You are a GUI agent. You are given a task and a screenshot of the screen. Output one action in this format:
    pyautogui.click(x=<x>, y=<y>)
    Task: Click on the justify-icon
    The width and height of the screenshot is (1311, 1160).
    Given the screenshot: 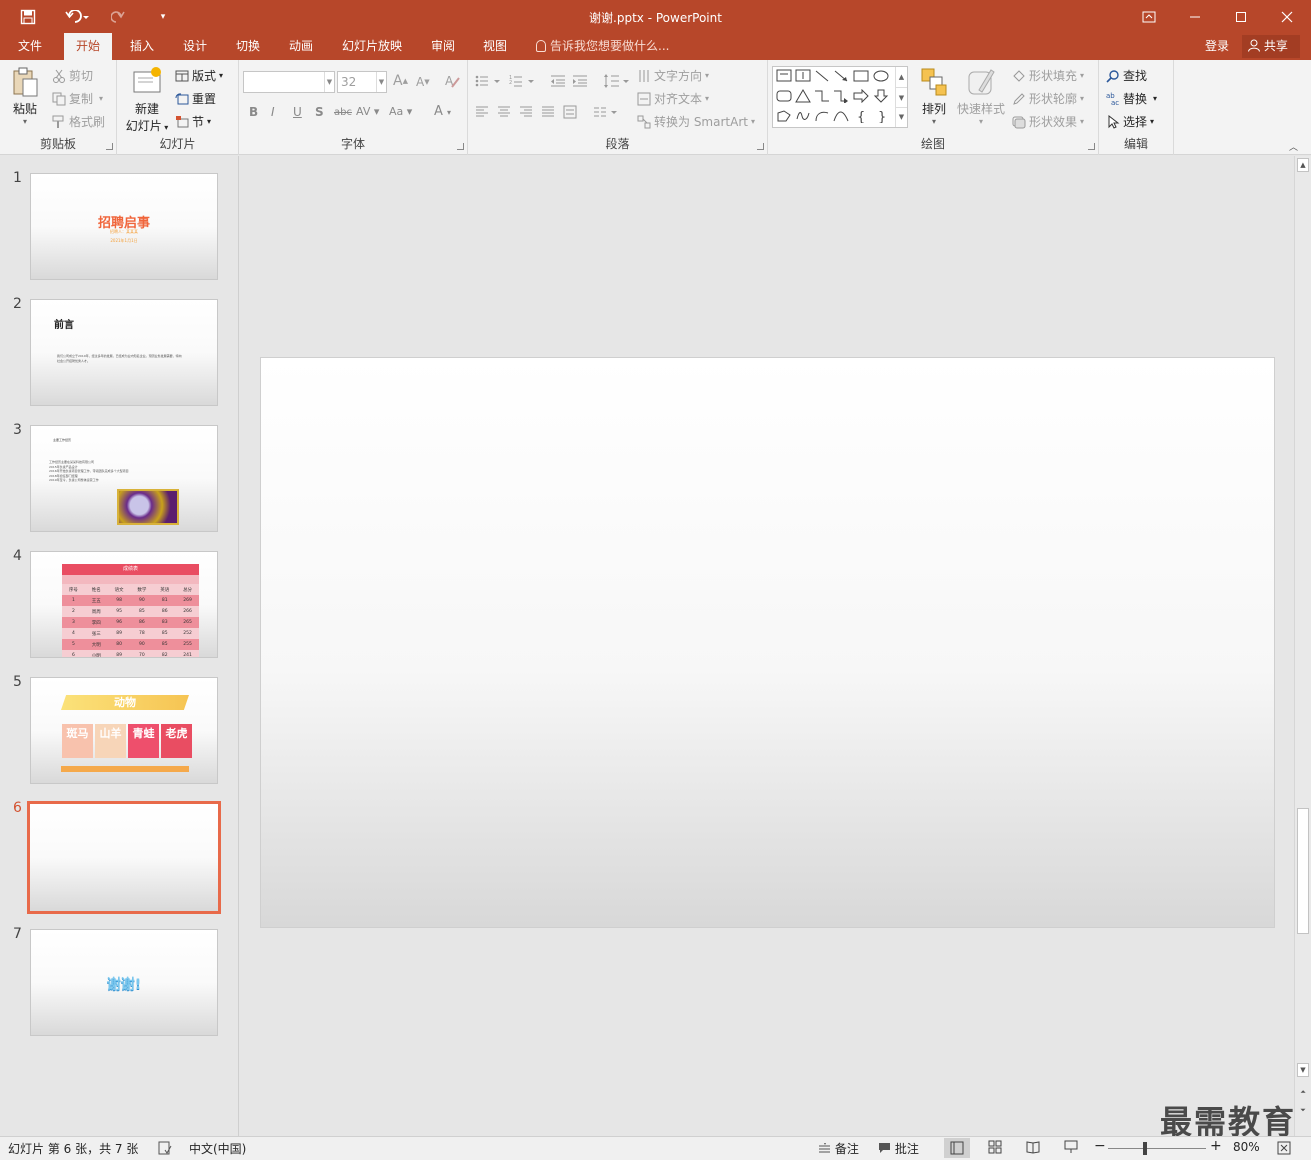 What is the action you would take?
    pyautogui.click(x=548, y=112)
    